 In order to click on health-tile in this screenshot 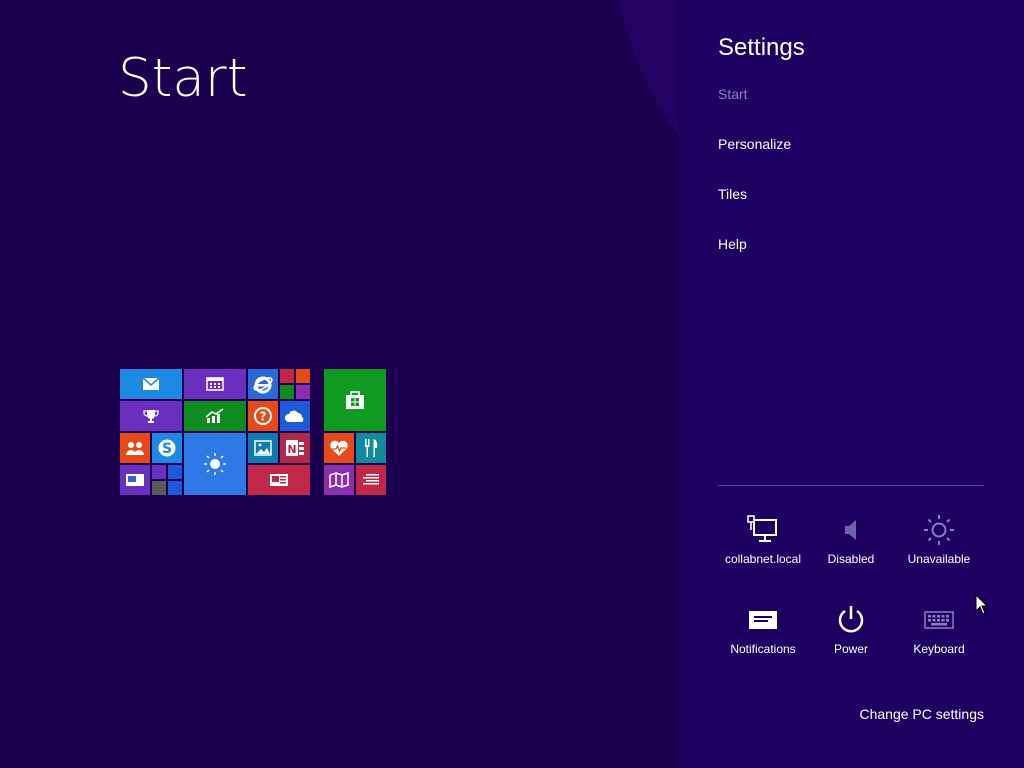, I will do `click(339, 448)`.